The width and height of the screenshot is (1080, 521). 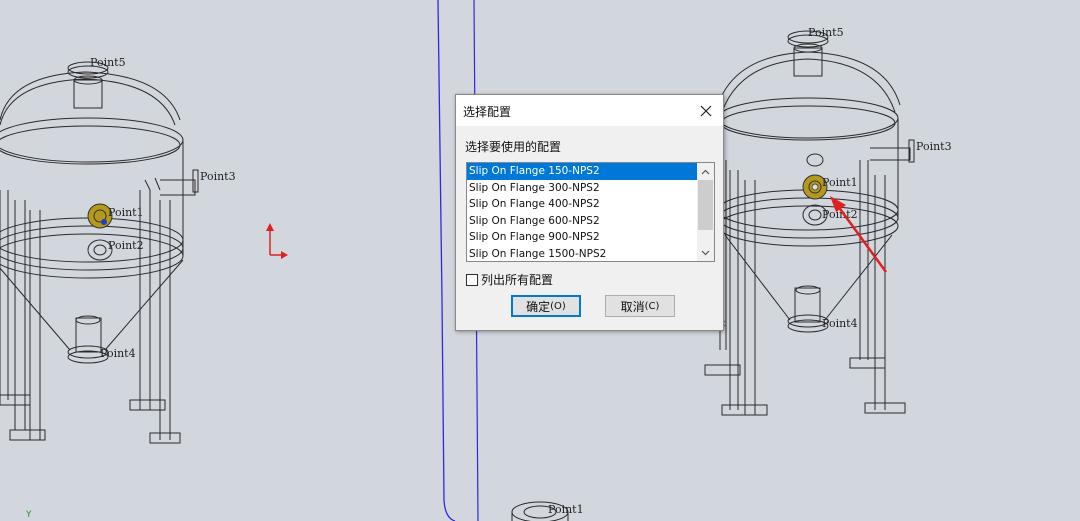 I want to click on label-point1-bottom: Point1, so click(x=566, y=509).